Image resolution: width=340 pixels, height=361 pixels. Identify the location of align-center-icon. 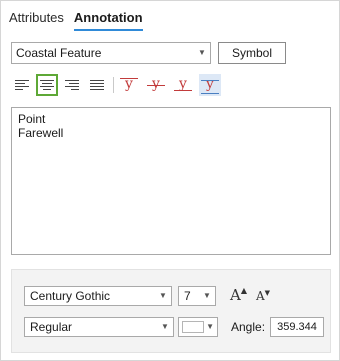
(47, 85).